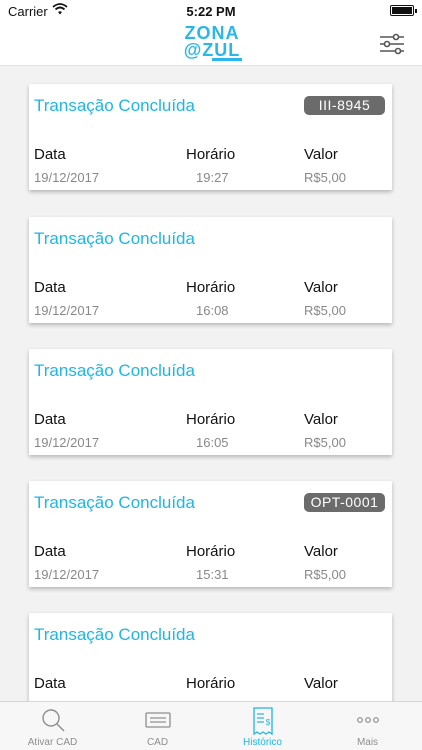  I want to click on time-value: 16:05, so click(212, 442).